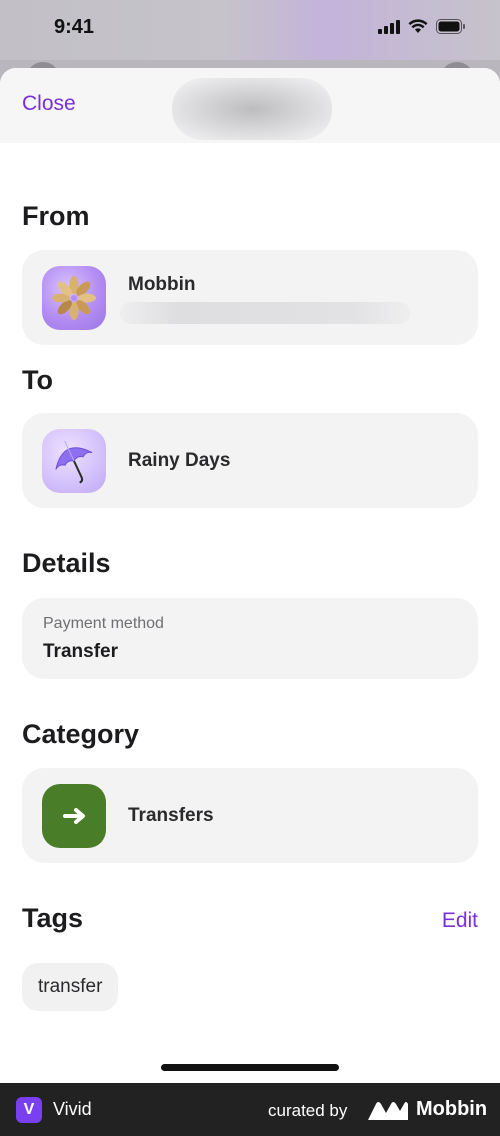 The height and width of the screenshot is (1136, 500). Describe the element at coordinates (74, 298) in the screenshot. I see `flower-icon` at that location.